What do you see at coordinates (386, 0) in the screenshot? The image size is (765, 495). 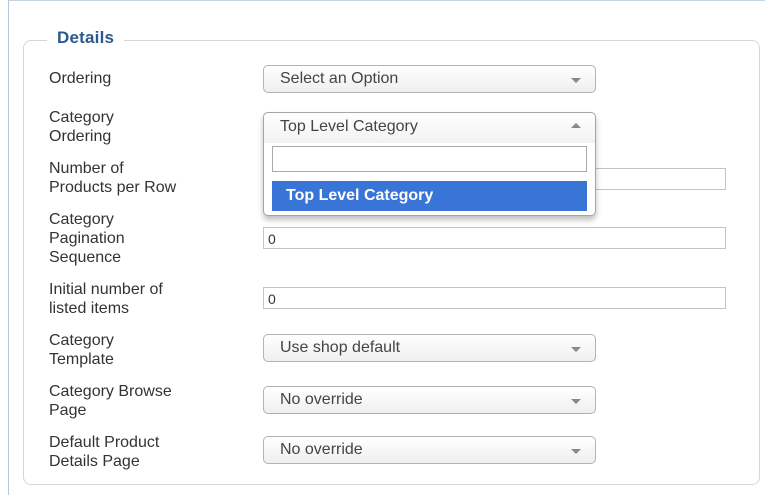 I see `panel-top-border` at bounding box center [386, 0].